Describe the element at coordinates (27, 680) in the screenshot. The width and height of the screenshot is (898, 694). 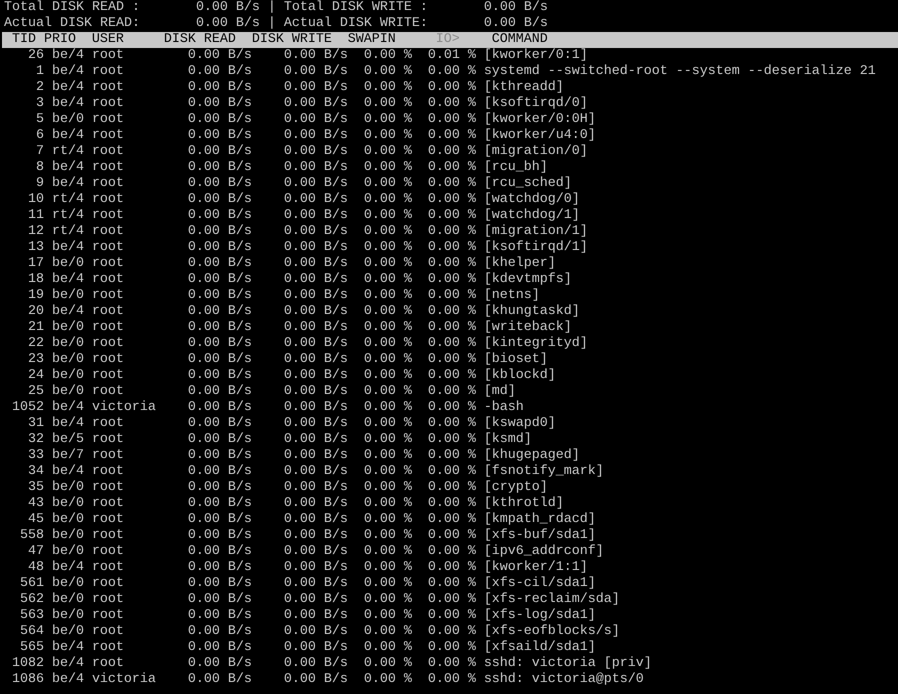
I see `table-cell-text: 1086` at that location.